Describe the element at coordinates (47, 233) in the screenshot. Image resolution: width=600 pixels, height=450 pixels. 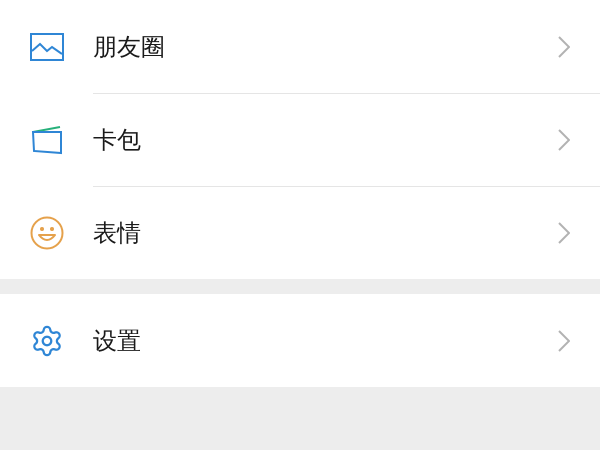
I see `smiley-icon` at that location.